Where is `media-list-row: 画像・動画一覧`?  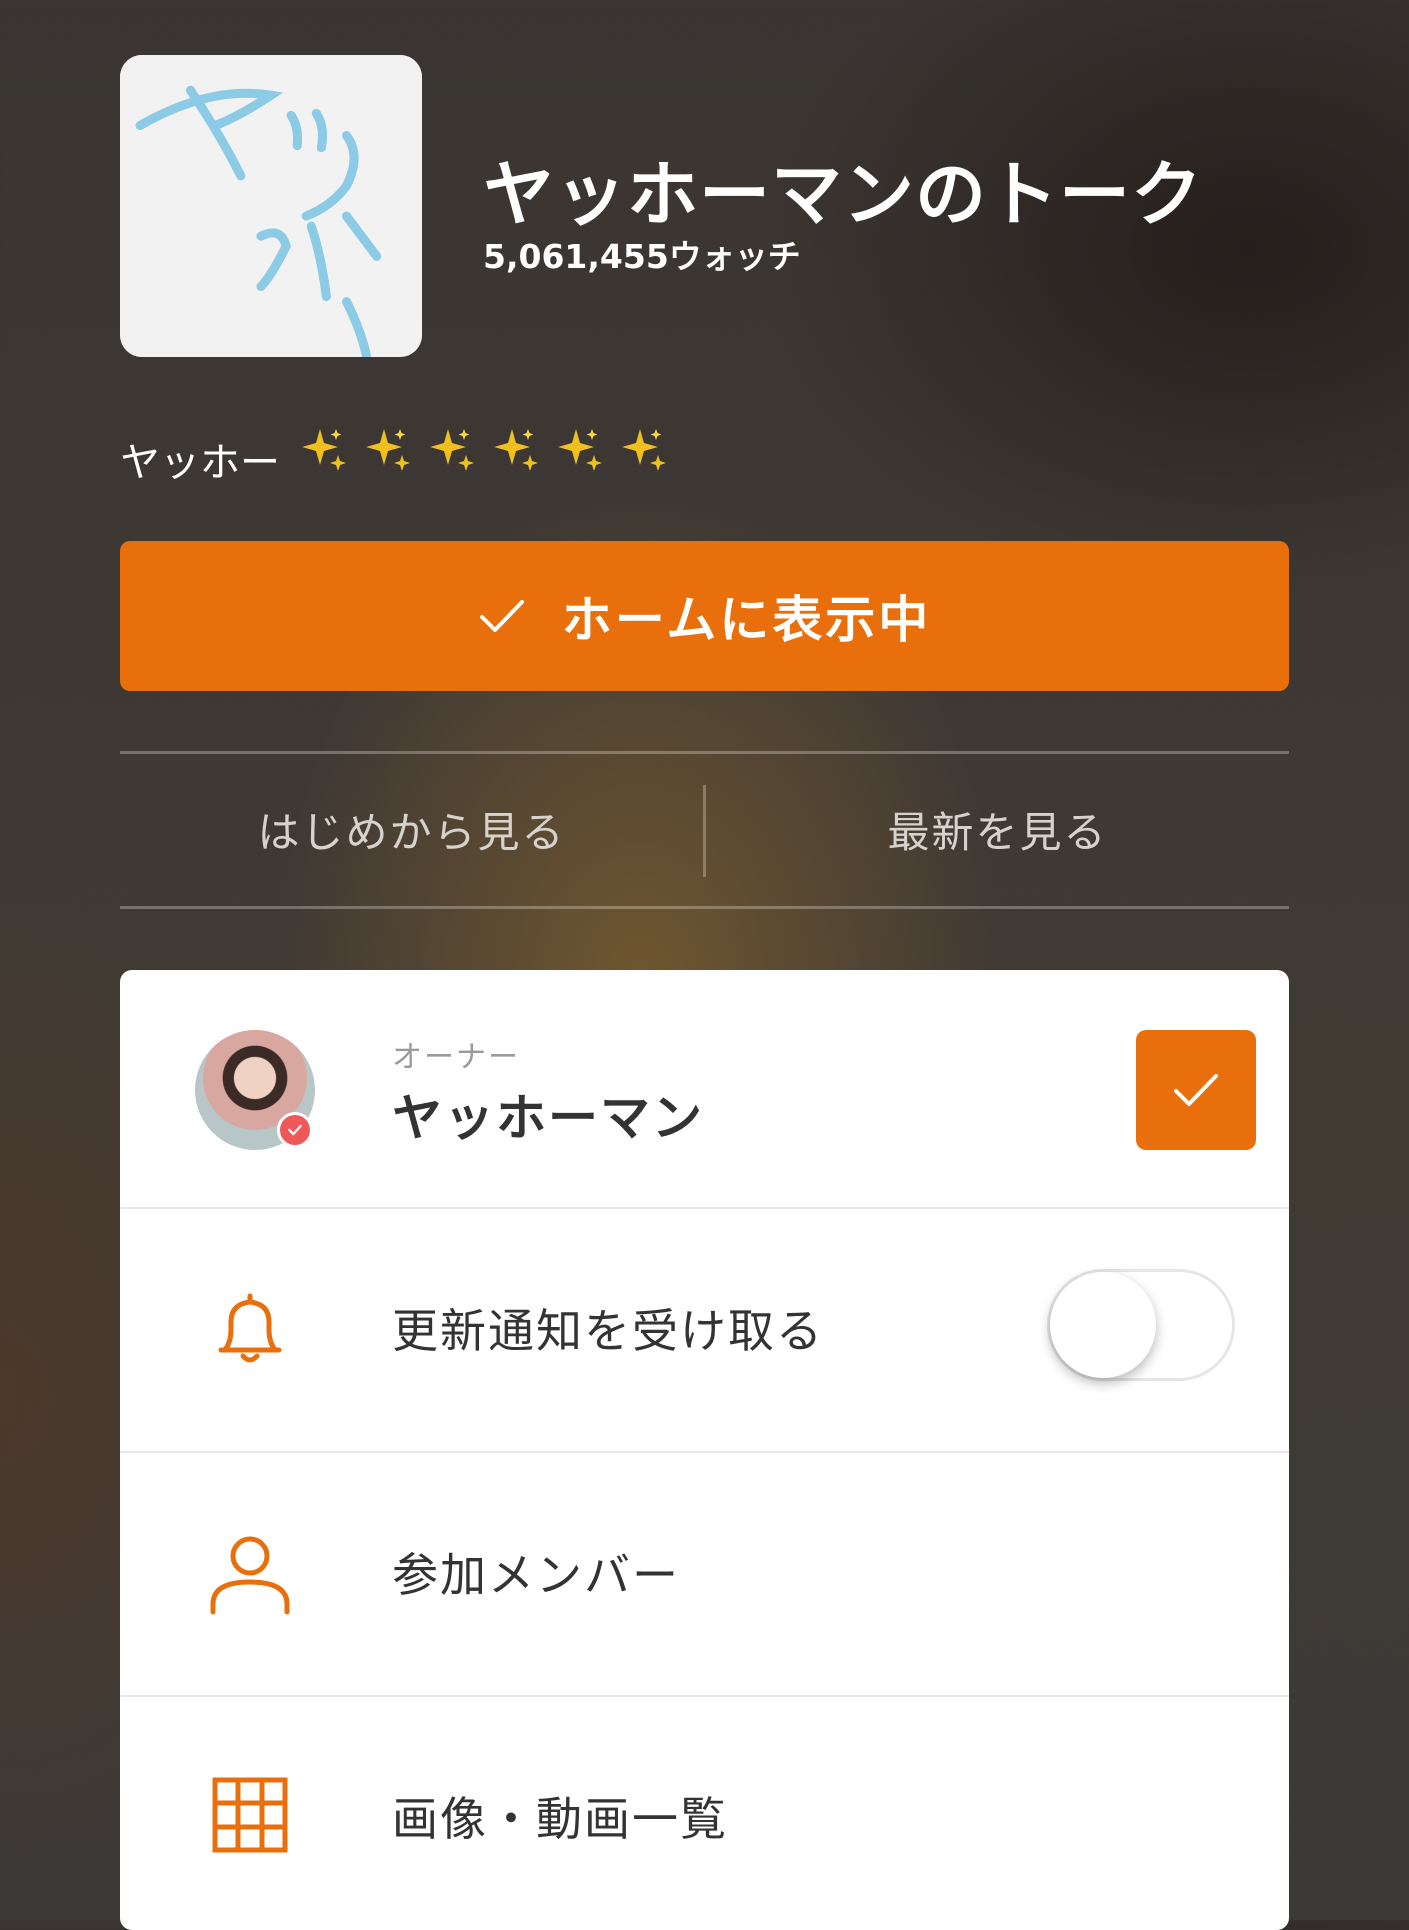
media-list-row: 画像・動画一覧 is located at coordinates (704, 1812).